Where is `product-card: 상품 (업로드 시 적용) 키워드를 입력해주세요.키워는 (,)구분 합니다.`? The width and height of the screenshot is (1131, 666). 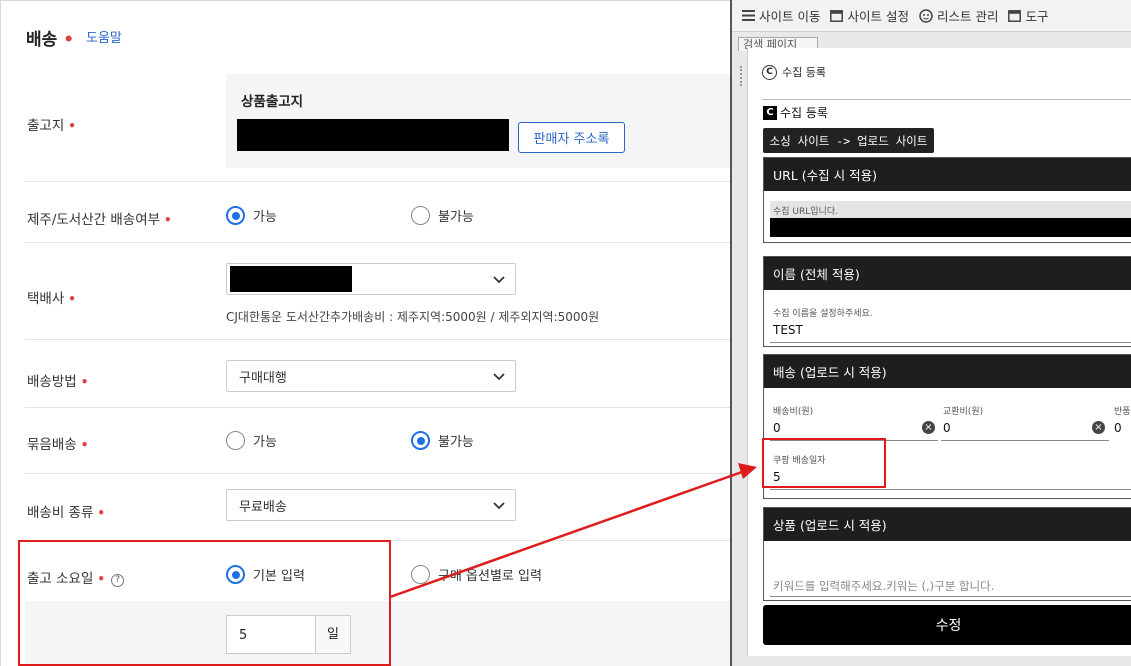
product-card: 상품 (업로드 시 적용) 키워드를 입력해주세요.키워는 (,)구분 합니다. is located at coordinates (947, 554).